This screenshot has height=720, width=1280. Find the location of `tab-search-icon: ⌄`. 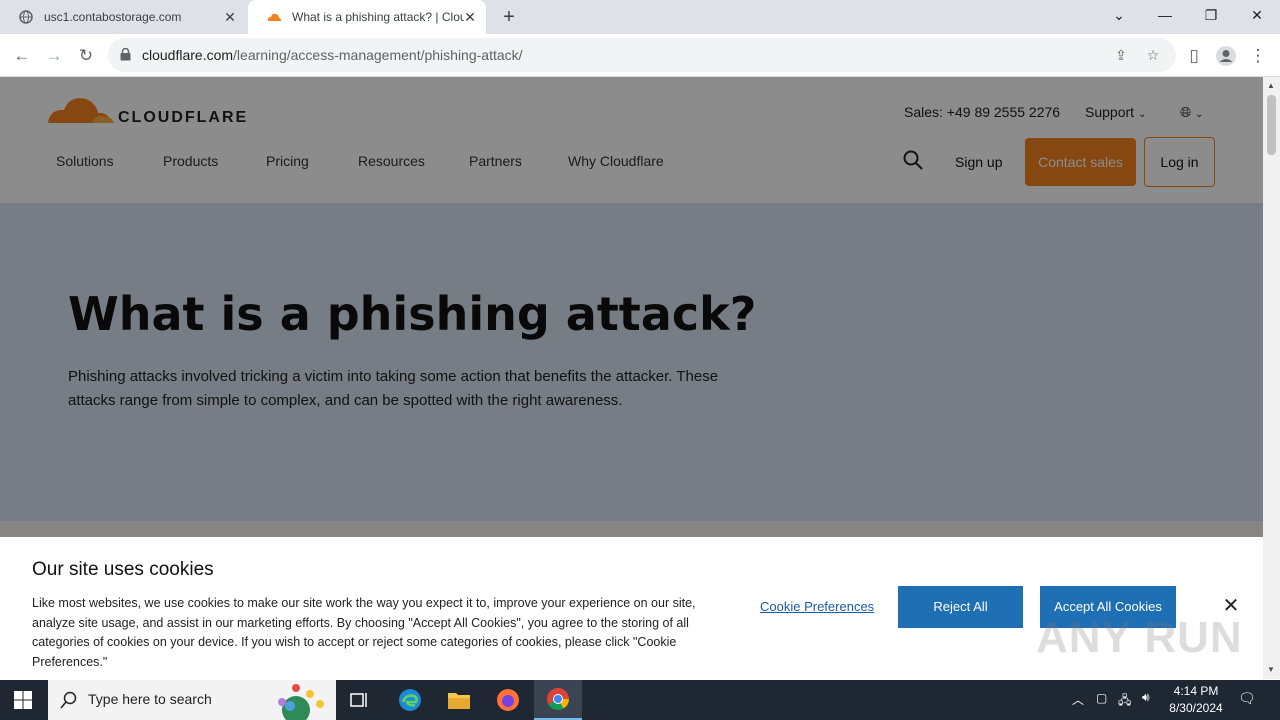

tab-search-icon: ⌄ is located at coordinates (1119, 15).